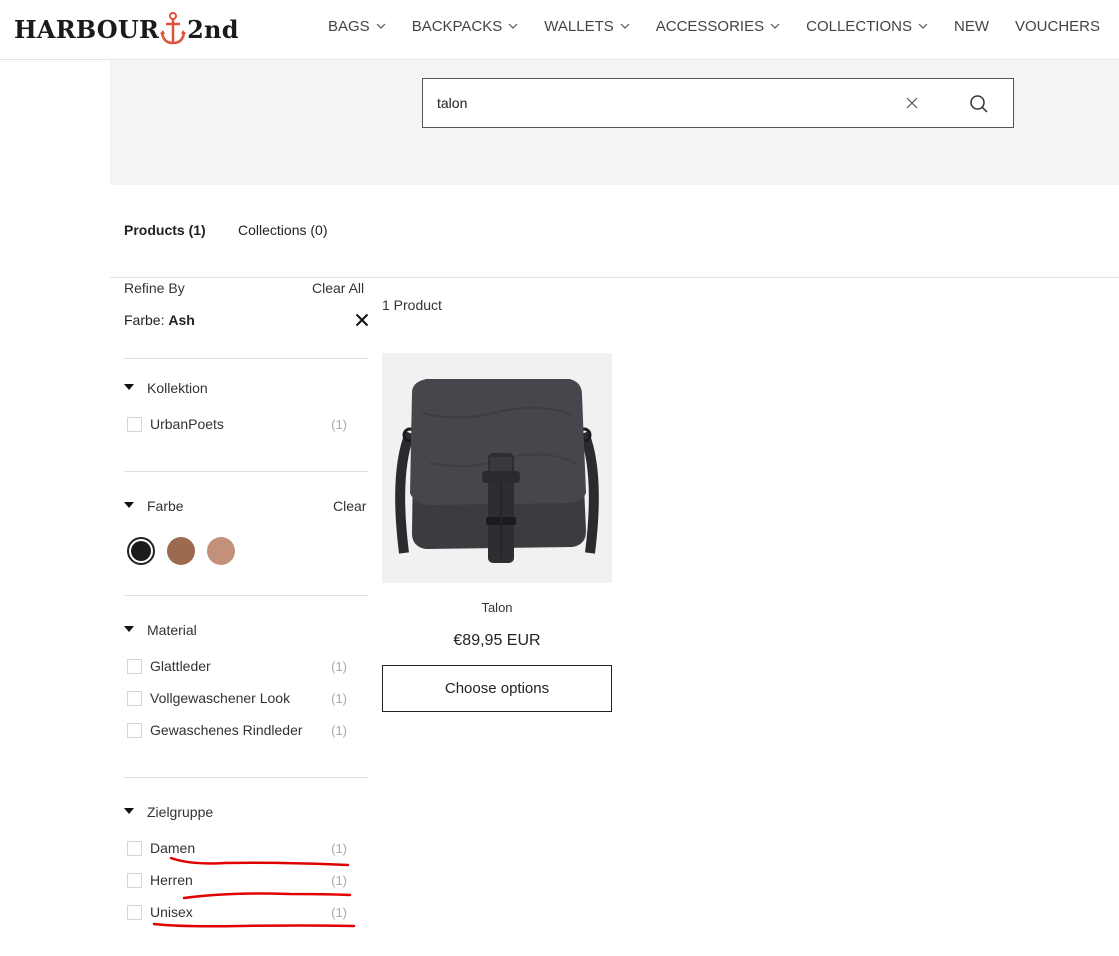 This screenshot has width=1119, height=956. Describe the element at coordinates (357, 26) in the screenshot. I see `nav-bags: BAGS` at that location.